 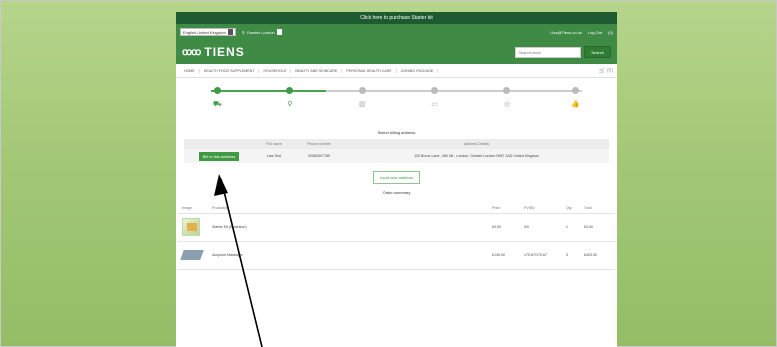 I want to click on annotation-arrow, so click(x=238, y=260).